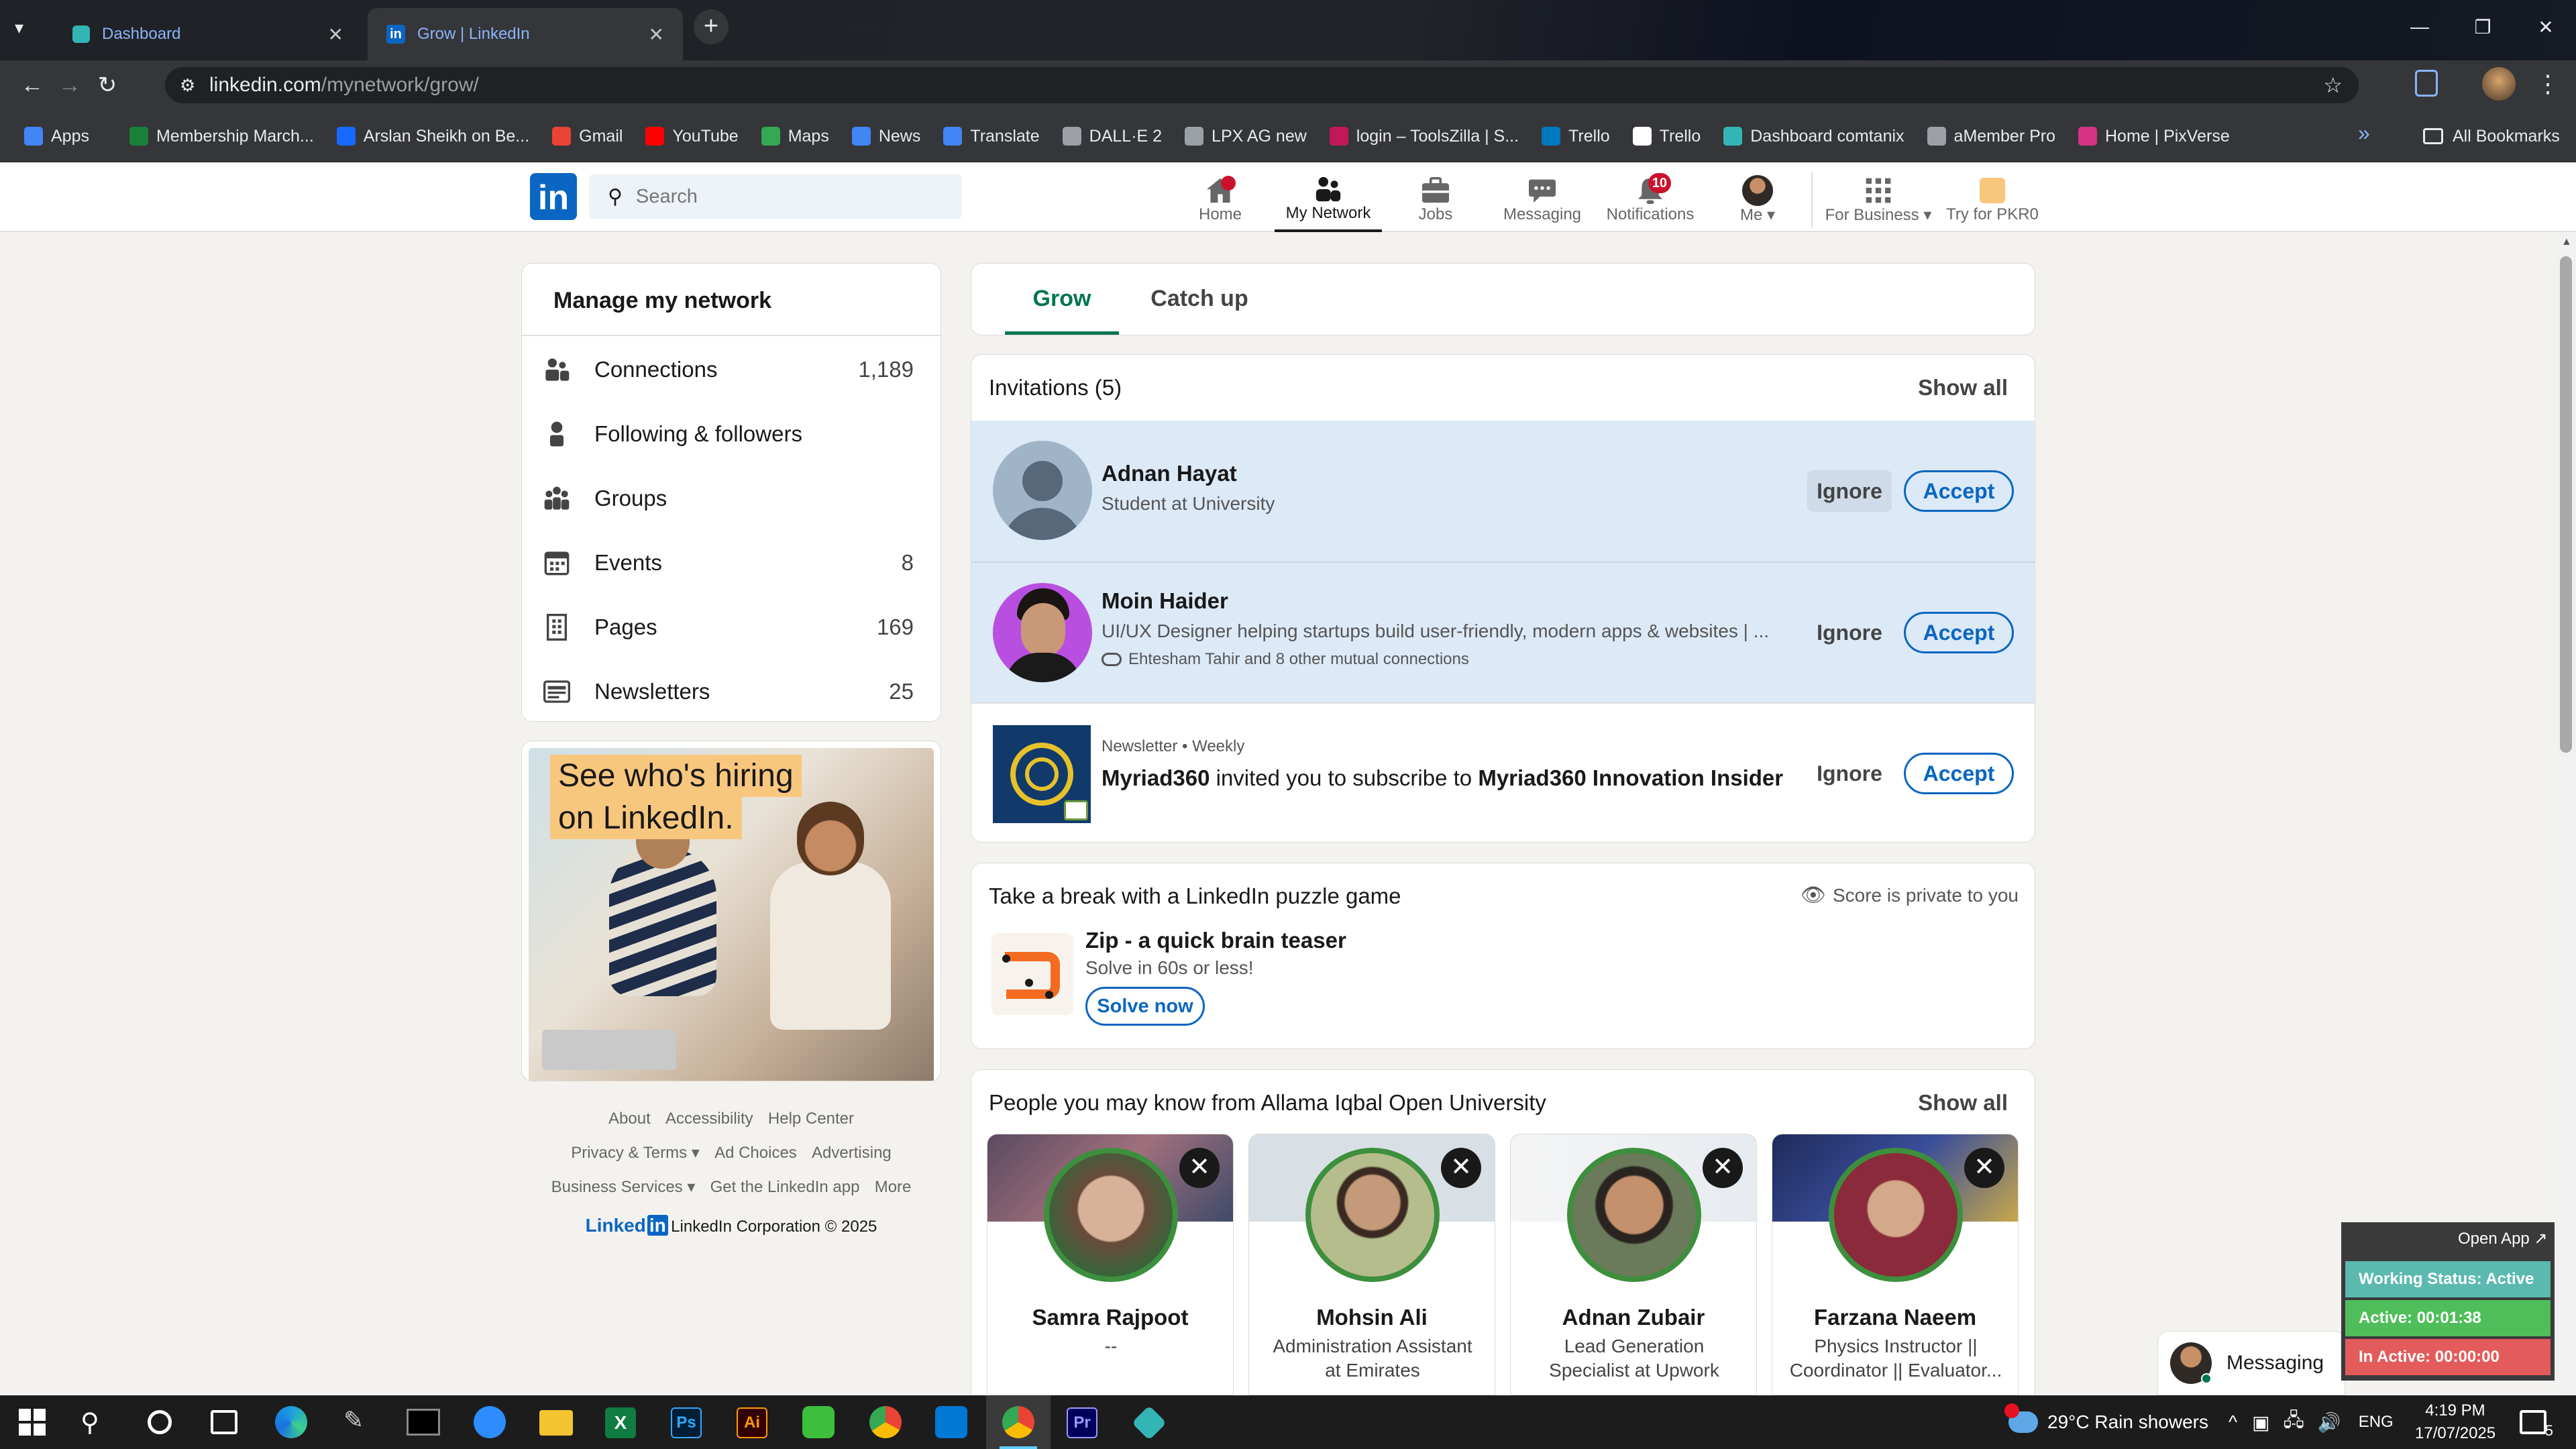 The height and width of the screenshot is (1449, 2576). What do you see at coordinates (2566, 504) in the screenshot?
I see `scrollbar-thumb` at bounding box center [2566, 504].